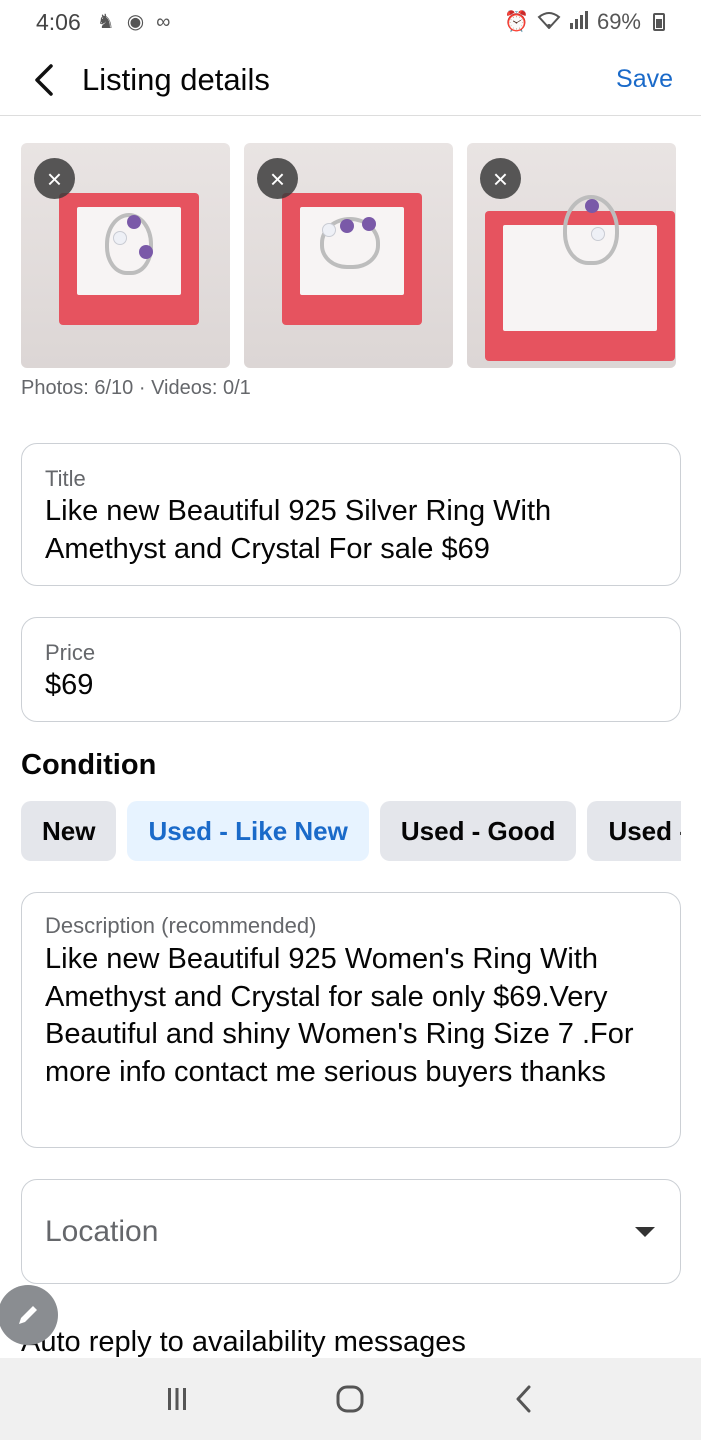  What do you see at coordinates (181, 925) in the screenshot?
I see `description-label: Description (recommended)` at bounding box center [181, 925].